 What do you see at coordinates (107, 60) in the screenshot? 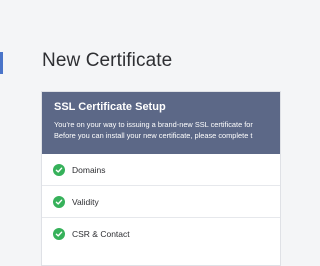
I see `page-title: New Certificate` at bounding box center [107, 60].